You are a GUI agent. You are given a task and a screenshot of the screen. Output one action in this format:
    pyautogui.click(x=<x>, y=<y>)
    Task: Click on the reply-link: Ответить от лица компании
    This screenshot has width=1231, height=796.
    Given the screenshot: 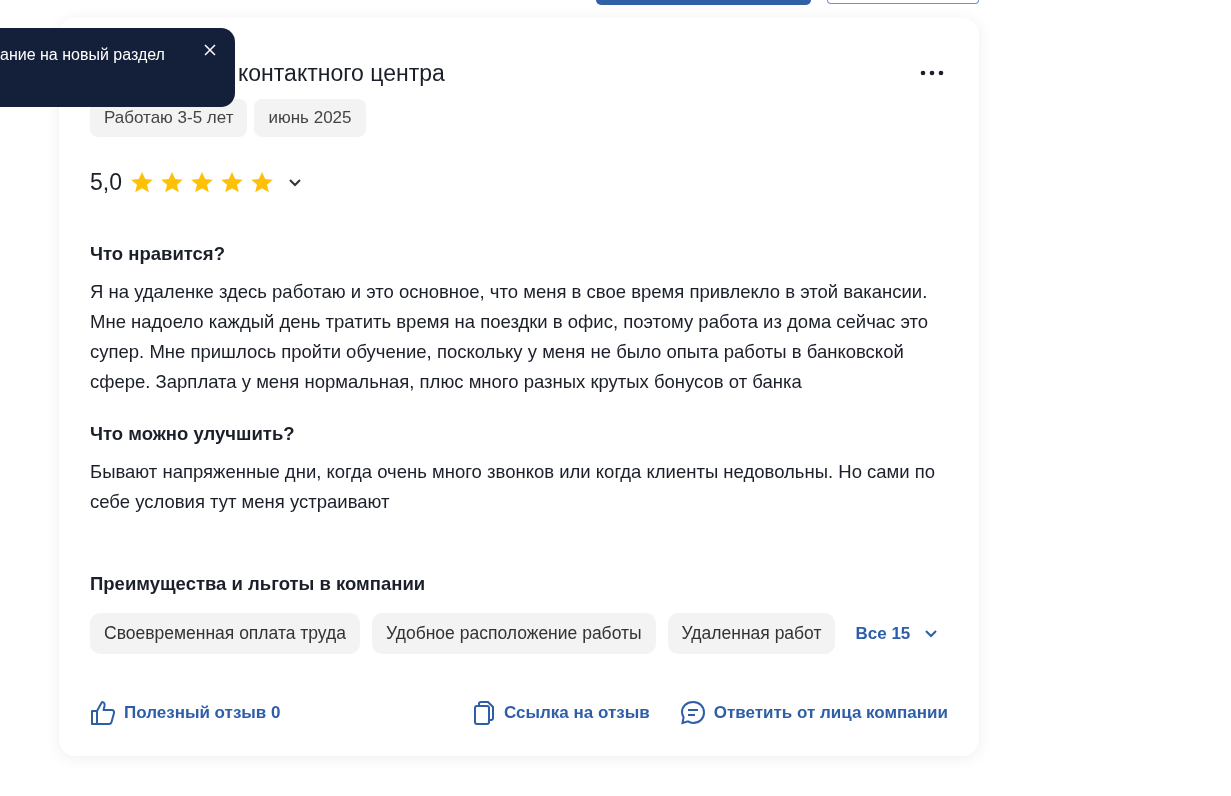 What is the action you would take?
    pyautogui.click(x=813, y=713)
    